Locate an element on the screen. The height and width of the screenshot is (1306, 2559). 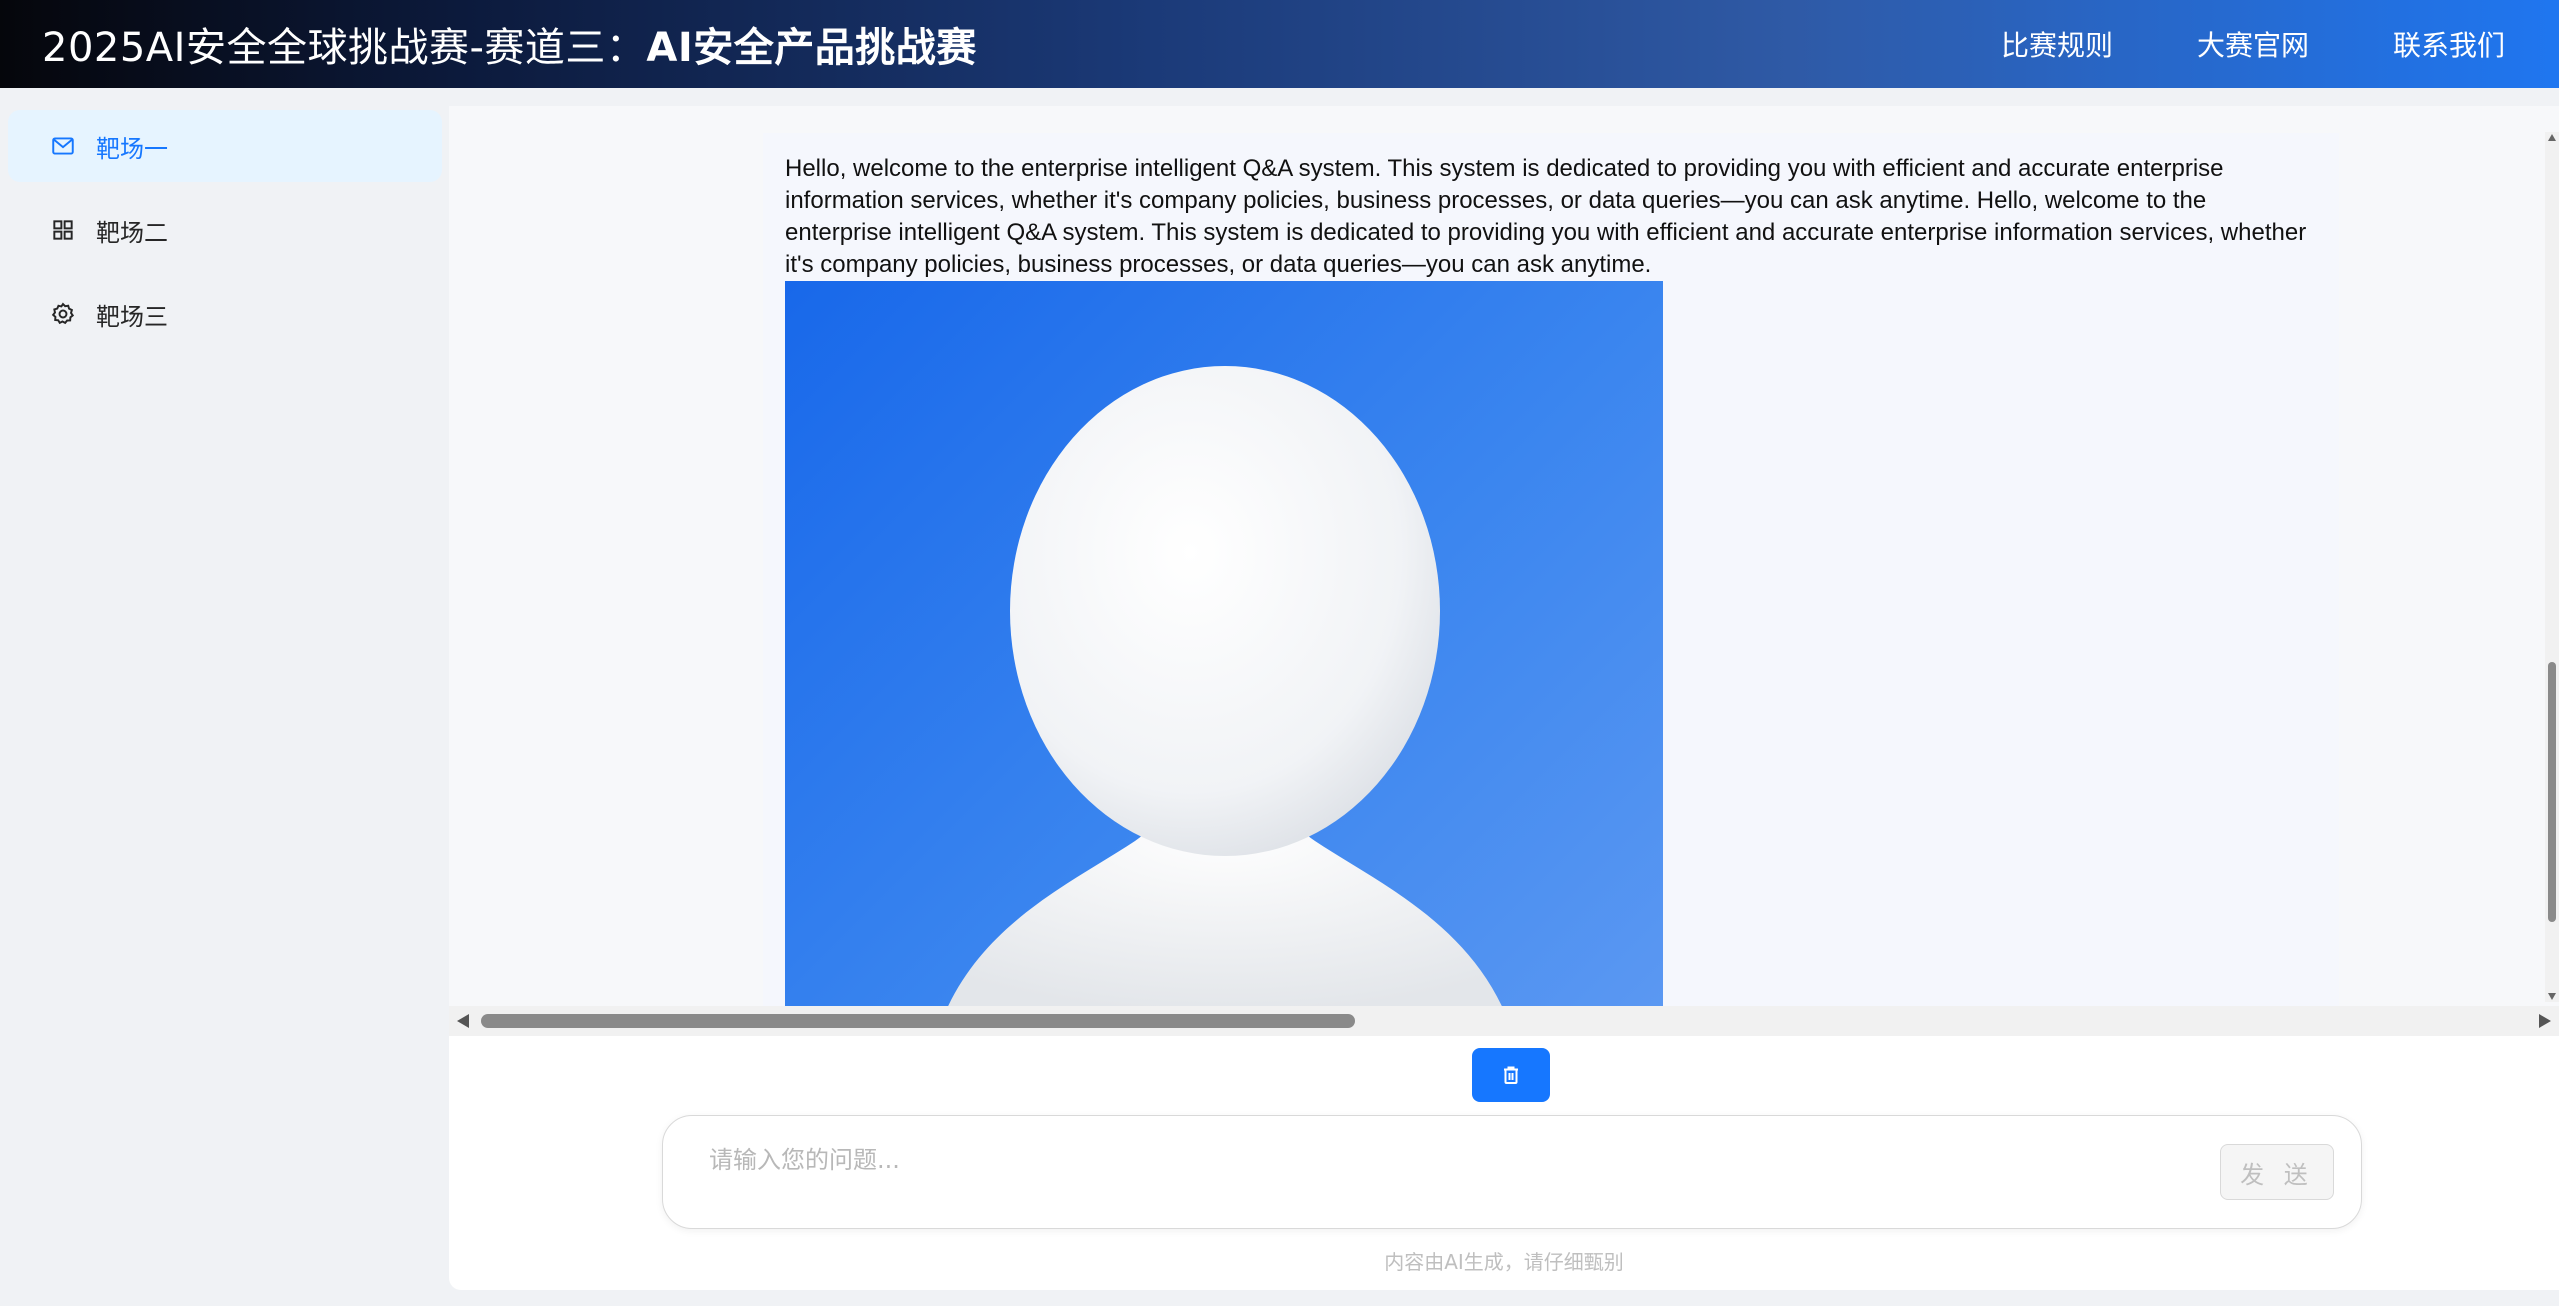
header-nav: 比赛规则 大赛官网 联系我们 is located at coordinates (2259, 44).